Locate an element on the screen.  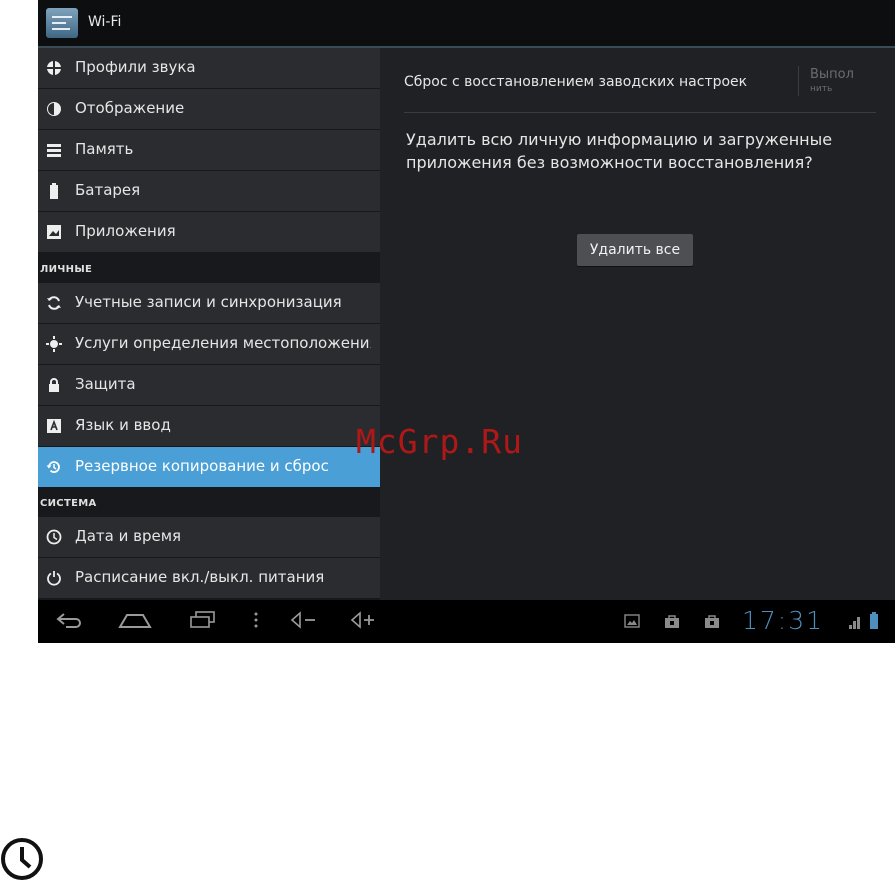
signal-icon is located at coordinates (854, 623).